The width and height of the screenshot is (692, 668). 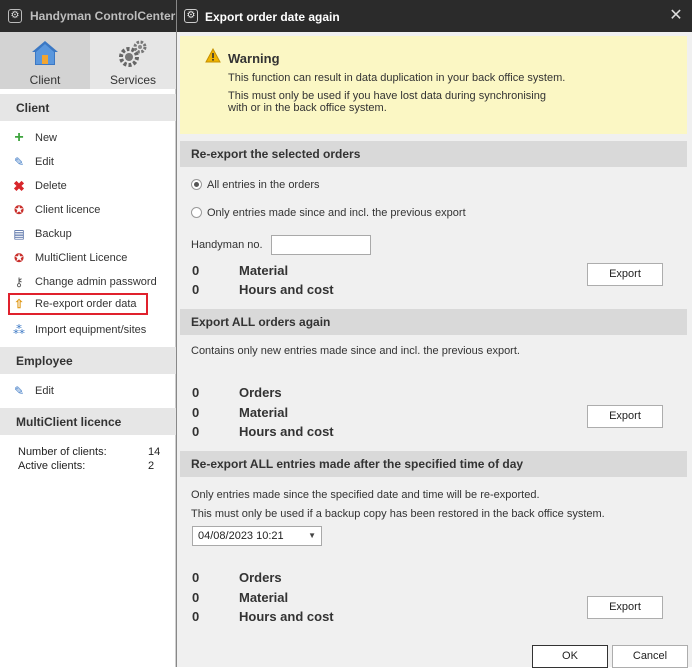 I want to click on sidebar-item-label: Change admin password, so click(x=96, y=282).